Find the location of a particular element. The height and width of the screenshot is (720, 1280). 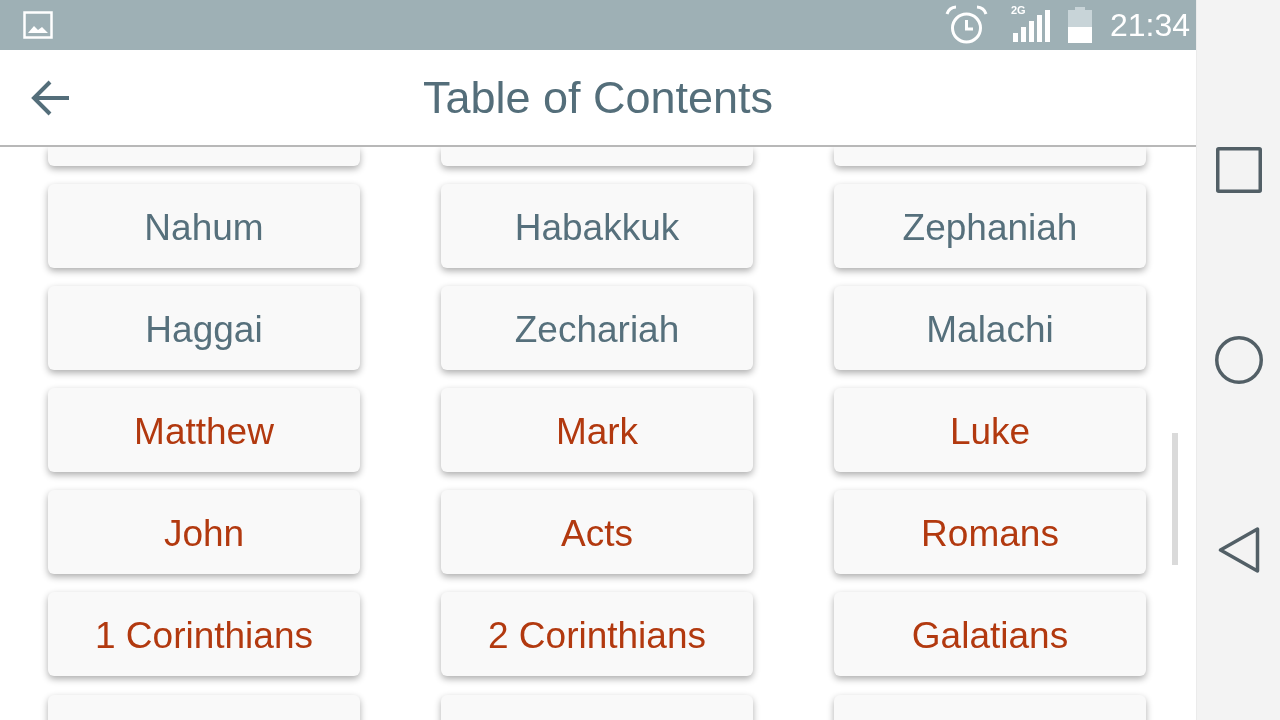

network-type: 2G is located at coordinates (1018, 10).